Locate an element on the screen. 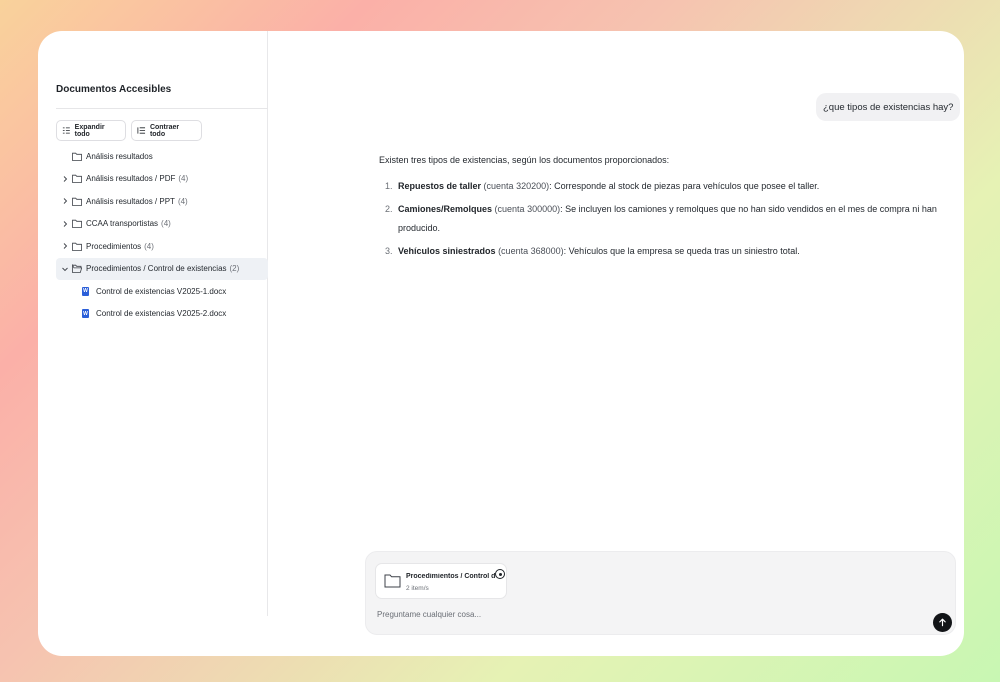 The height and width of the screenshot is (682, 1000). user-message-bubble: ¿que tipos de existencias hay? is located at coordinates (888, 107).